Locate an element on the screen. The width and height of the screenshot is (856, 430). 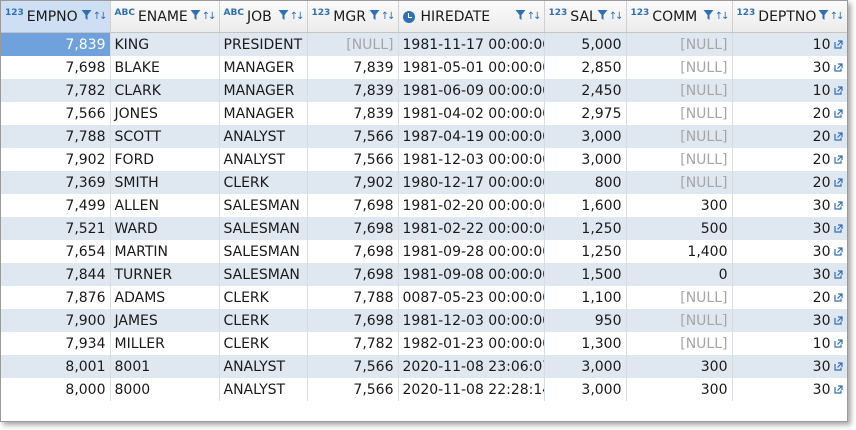
column-header-ename: ABC ENAME ↑↓ is located at coordinates (165, 17).